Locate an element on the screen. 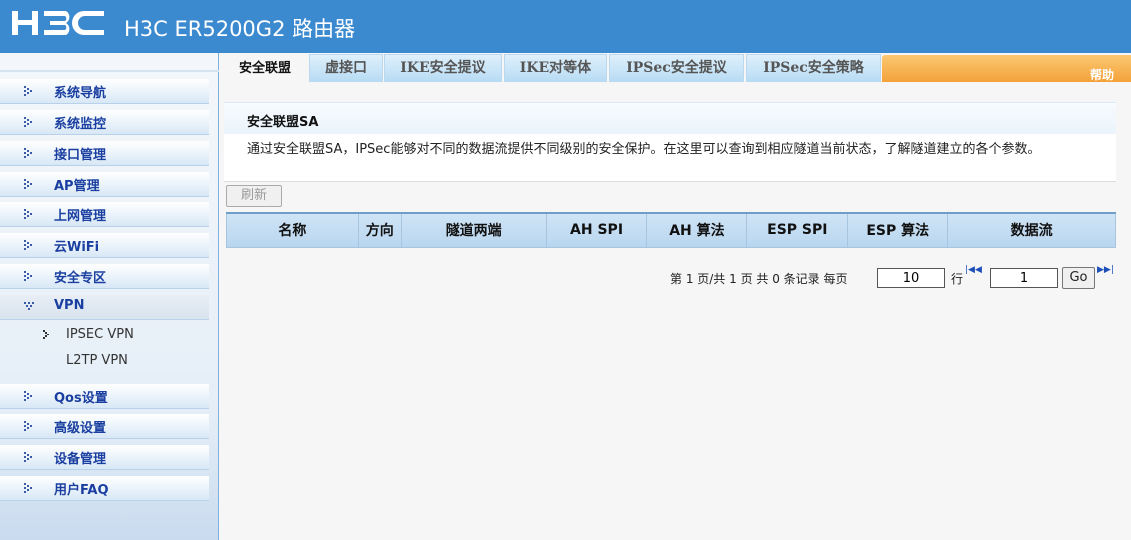  app-title: H3C ER5200G2 路由器 is located at coordinates (240, 29).